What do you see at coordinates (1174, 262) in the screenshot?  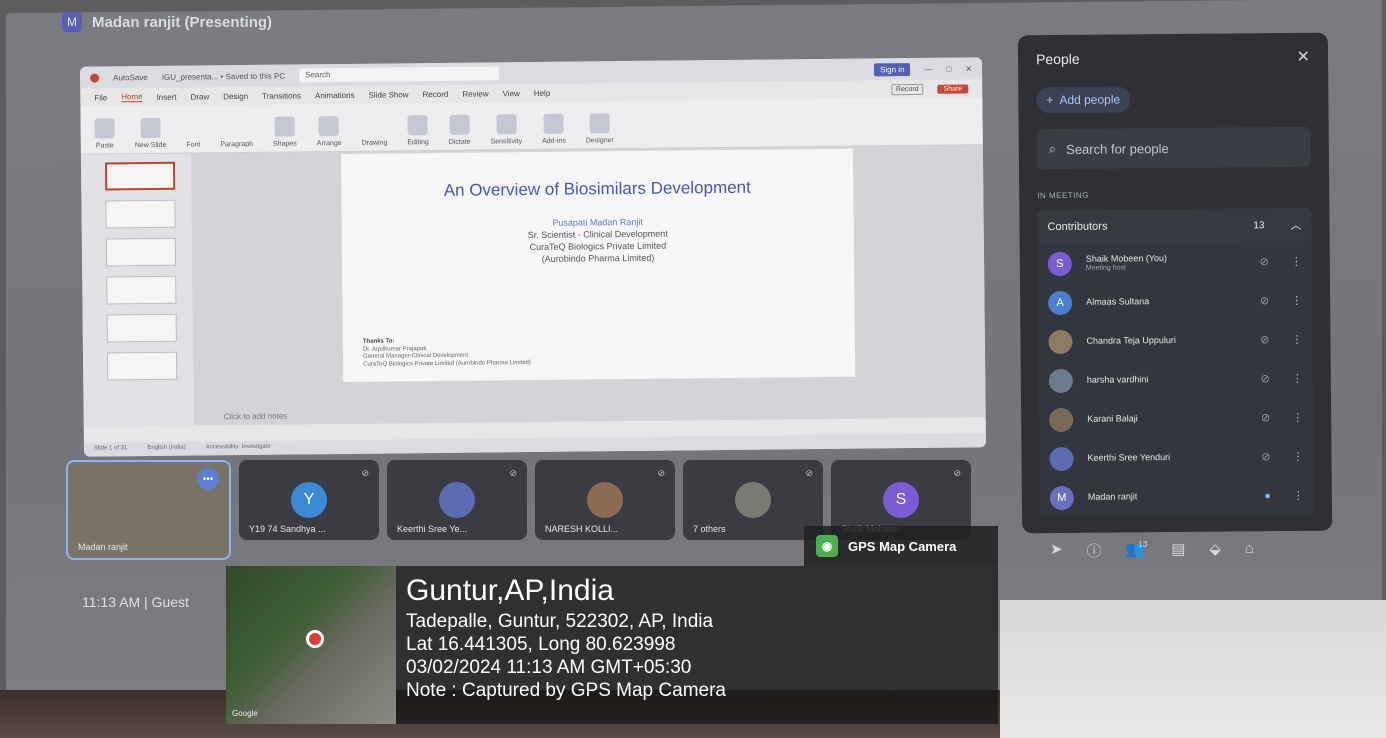 I see `participant-row: S Shaik Mobeen (You) Meeting host ⊘ ⋮` at bounding box center [1174, 262].